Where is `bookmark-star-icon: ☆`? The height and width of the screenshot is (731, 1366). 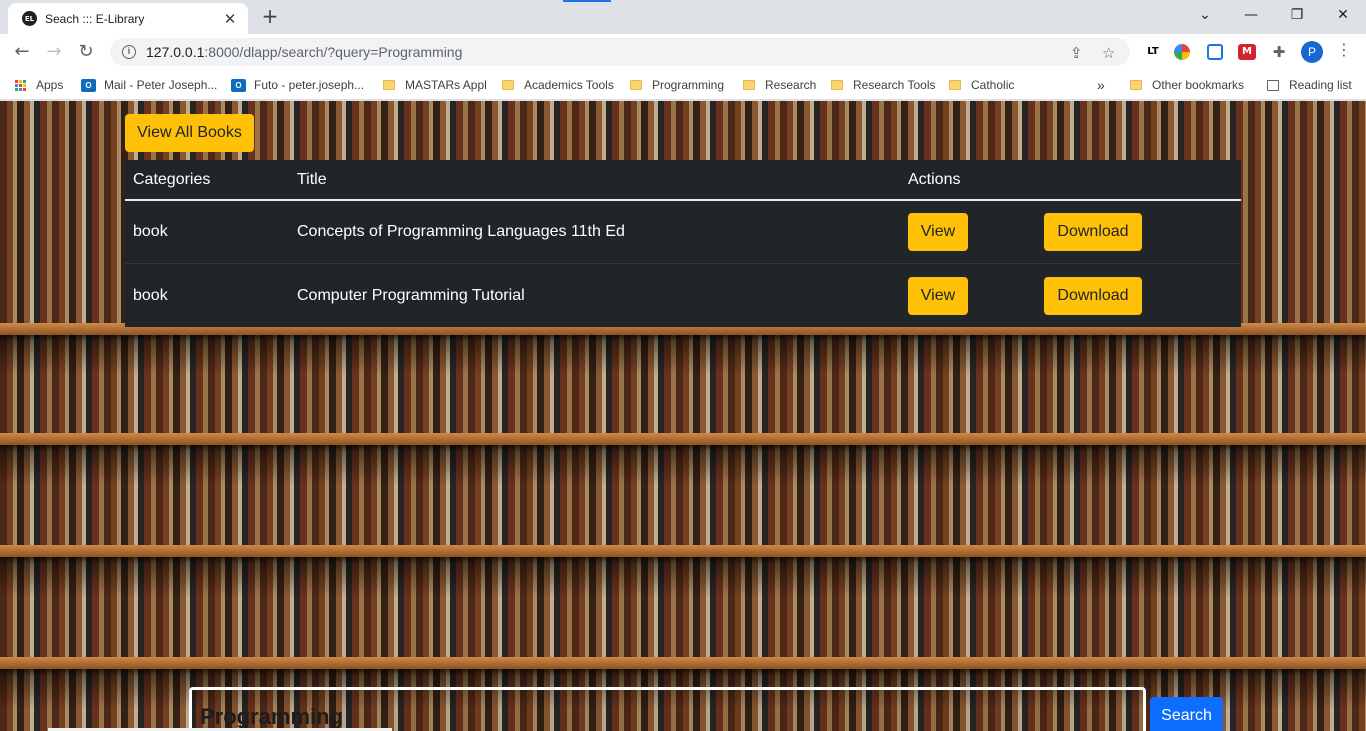
bookmark-star-icon: ☆ is located at coordinates (1108, 53).